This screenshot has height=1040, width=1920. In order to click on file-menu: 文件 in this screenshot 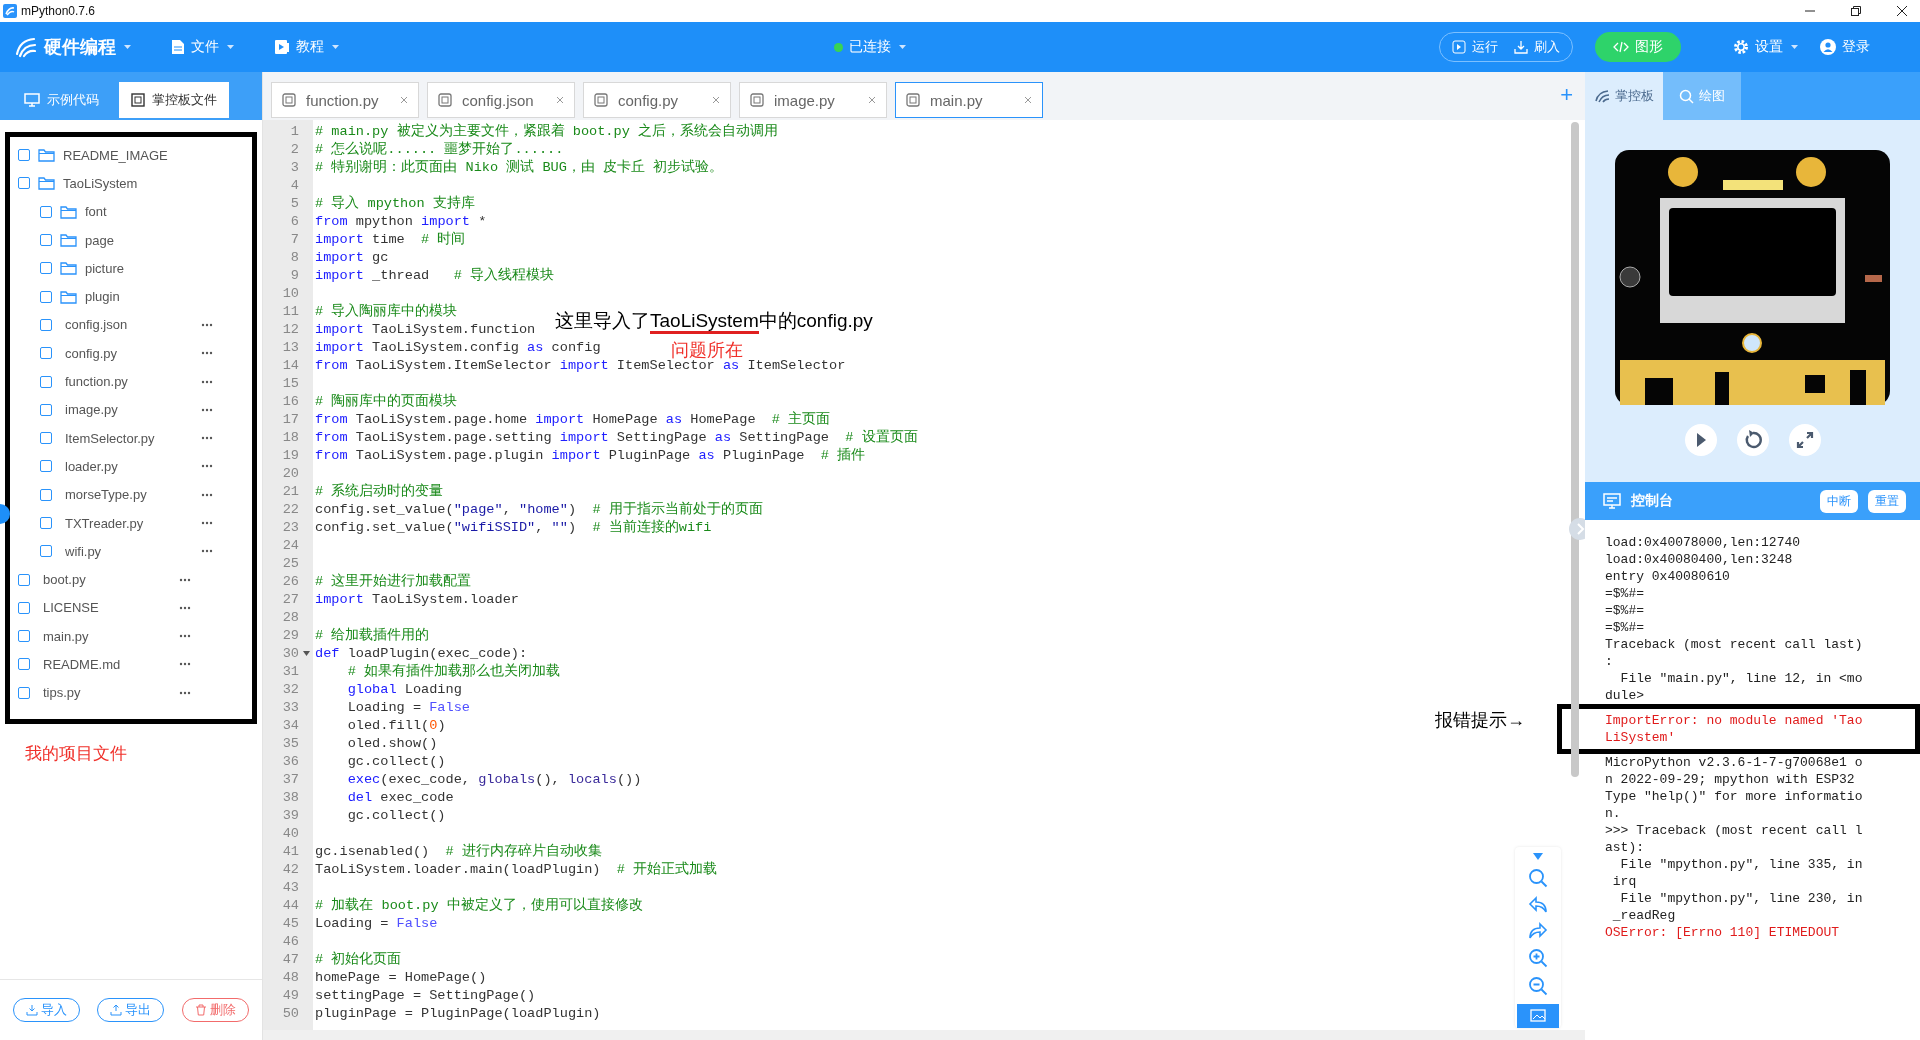, I will do `click(202, 47)`.